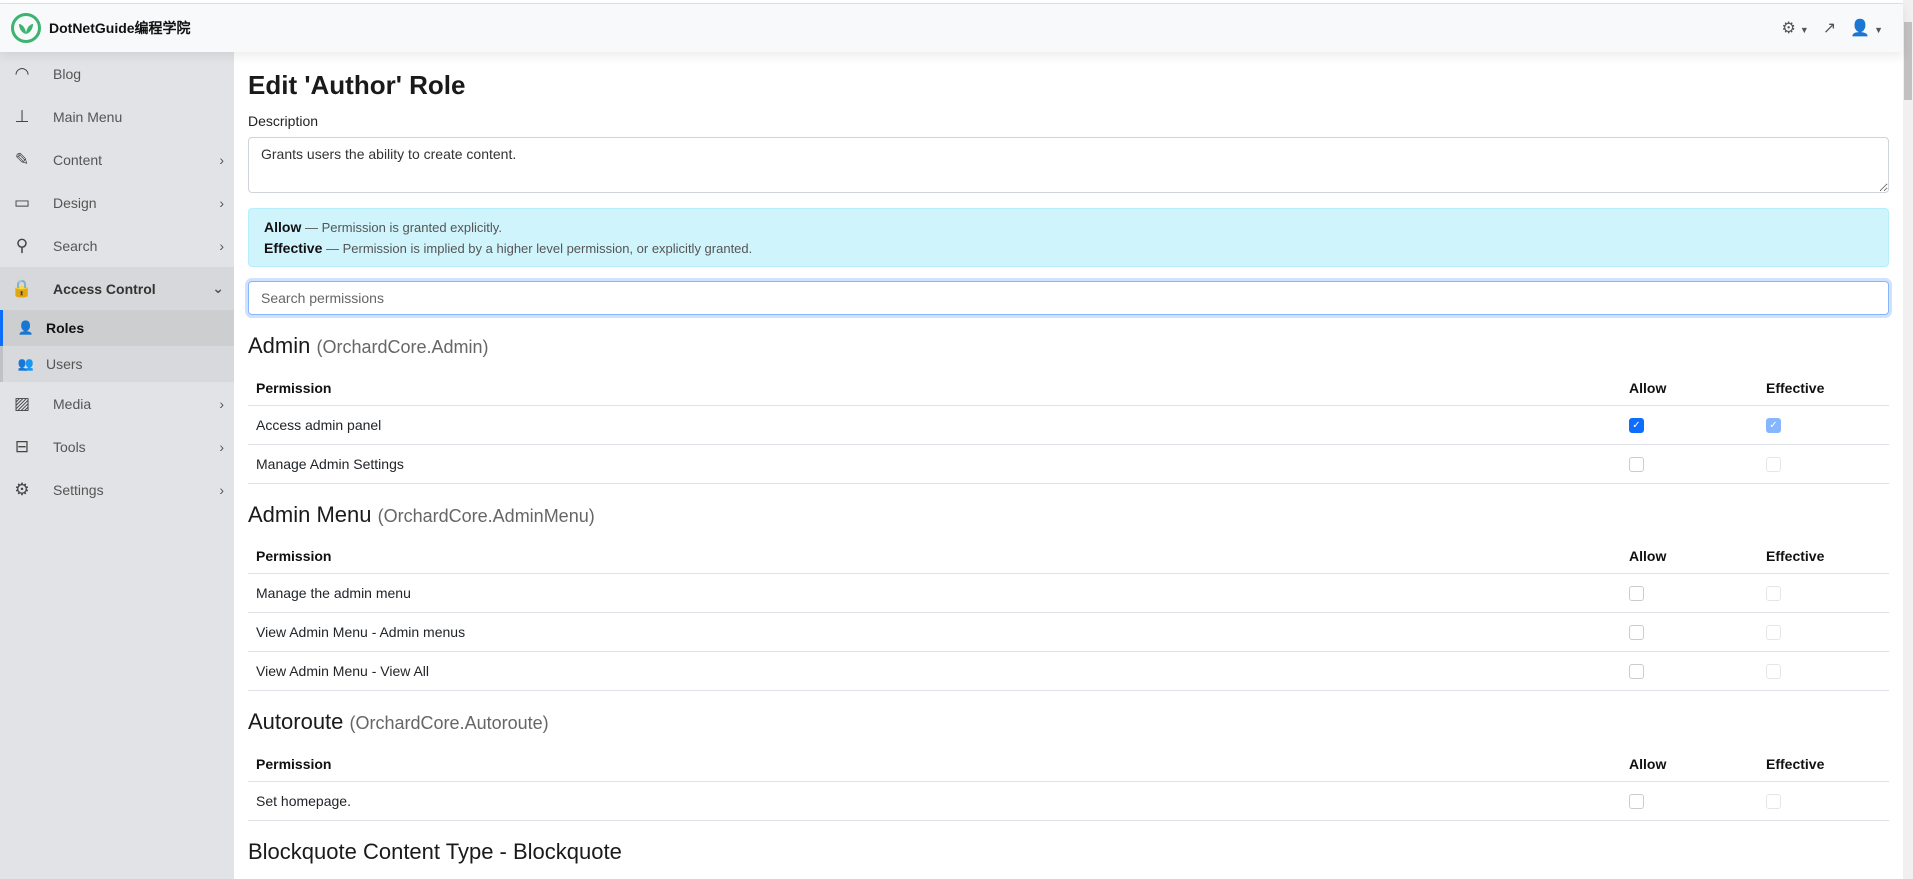  I want to click on sidebar-item-label: Content, so click(78, 159).